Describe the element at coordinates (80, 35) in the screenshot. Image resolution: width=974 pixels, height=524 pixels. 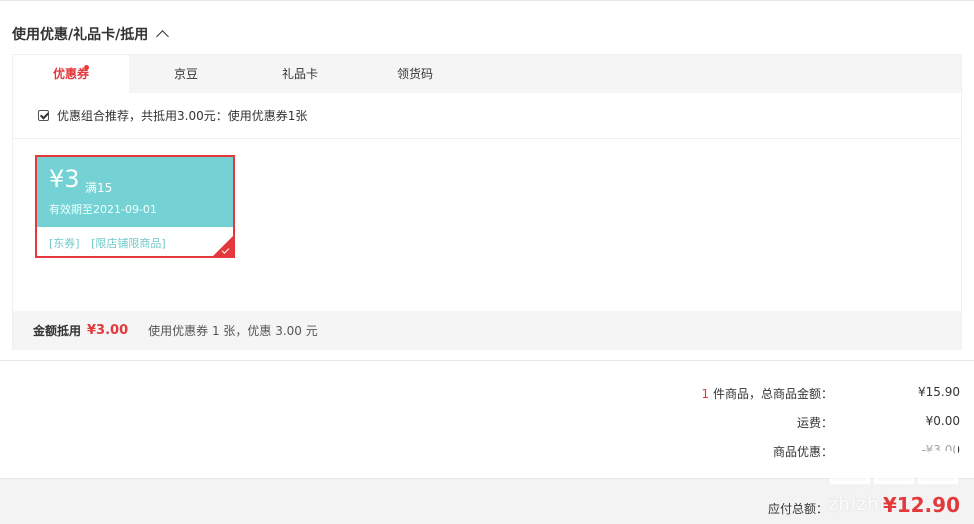
I see `section-title: 使用优惠/礼品卡/抵用` at that location.